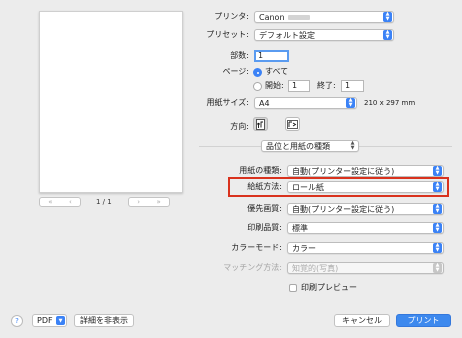 This screenshot has width=462, height=338. I want to click on paper-source-value: ロール紙, so click(308, 187).